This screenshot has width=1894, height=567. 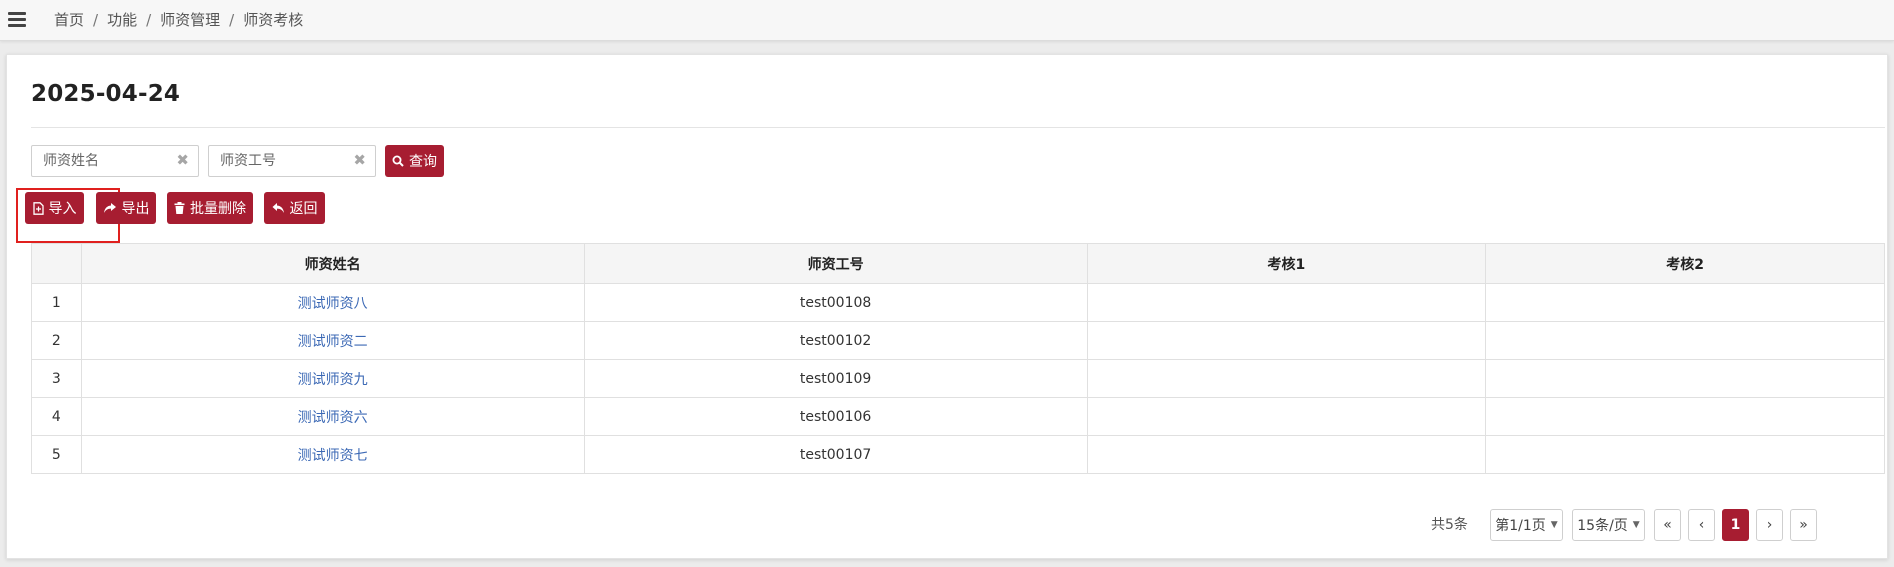 What do you see at coordinates (835, 263) in the screenshot?
I see `header-teacher-id: 师资工号` at bounding box center [835, 263].